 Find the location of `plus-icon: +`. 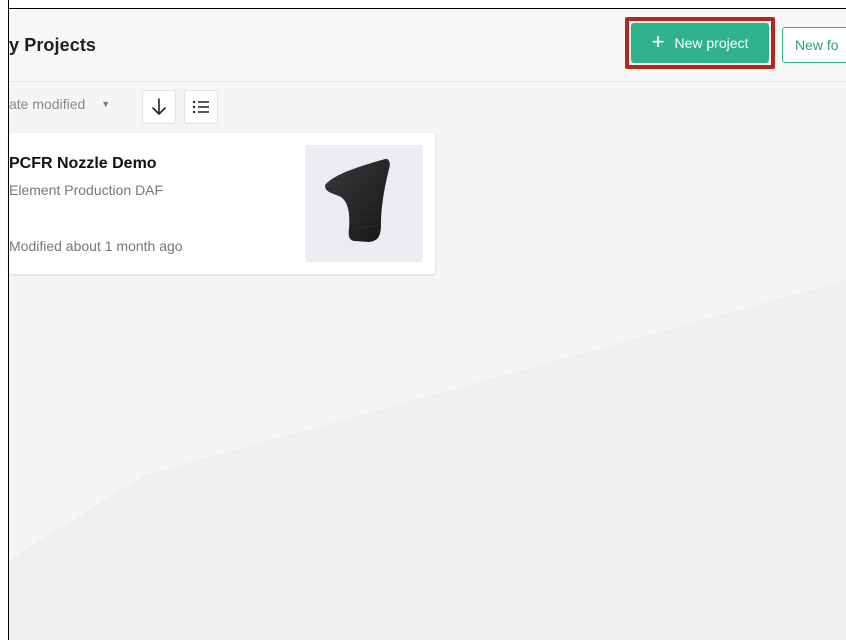

plus-icon: + is located at coordinates (658, 41).